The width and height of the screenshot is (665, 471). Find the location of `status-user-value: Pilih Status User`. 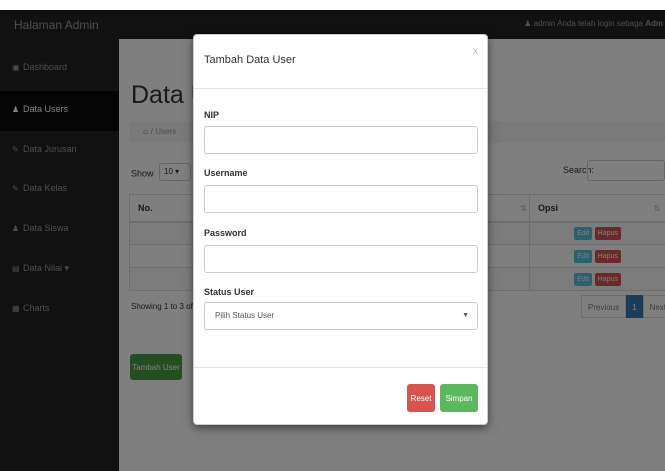

status-user-value: Pilih Status User is located at coordinates (245, 315).